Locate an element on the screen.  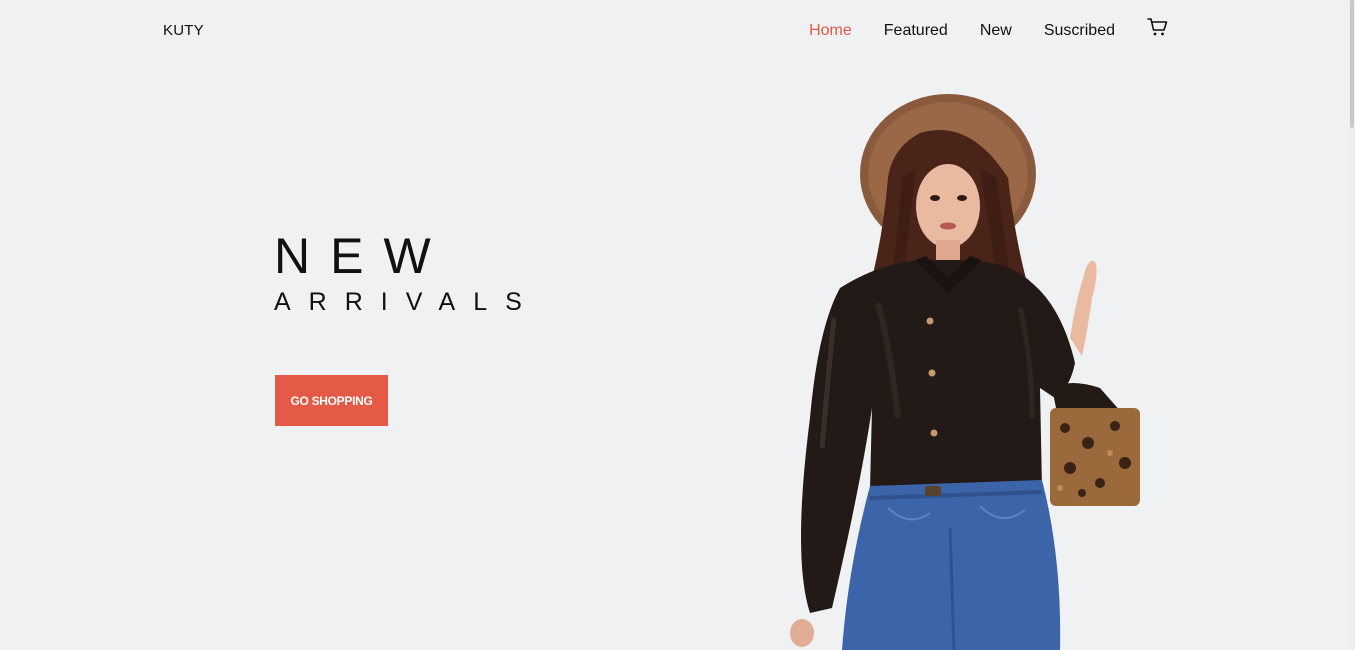
scrollbar-thumb is located at coordinates (1352, 64).